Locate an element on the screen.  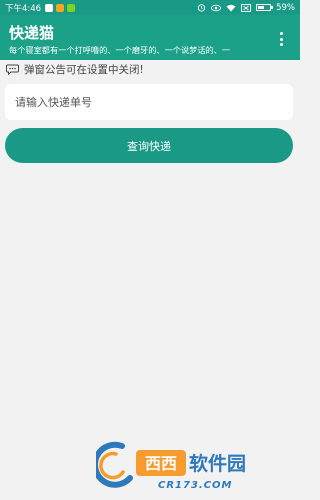
battery-icon is located at coordinates (265, 7).